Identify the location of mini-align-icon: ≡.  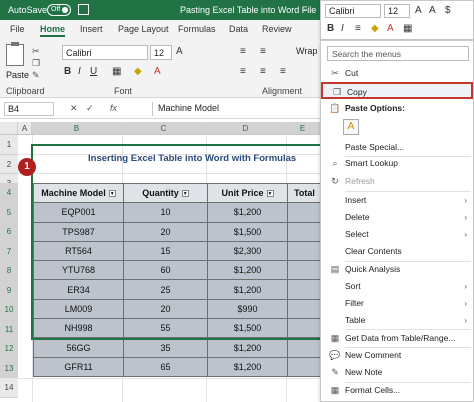
(358, 28).